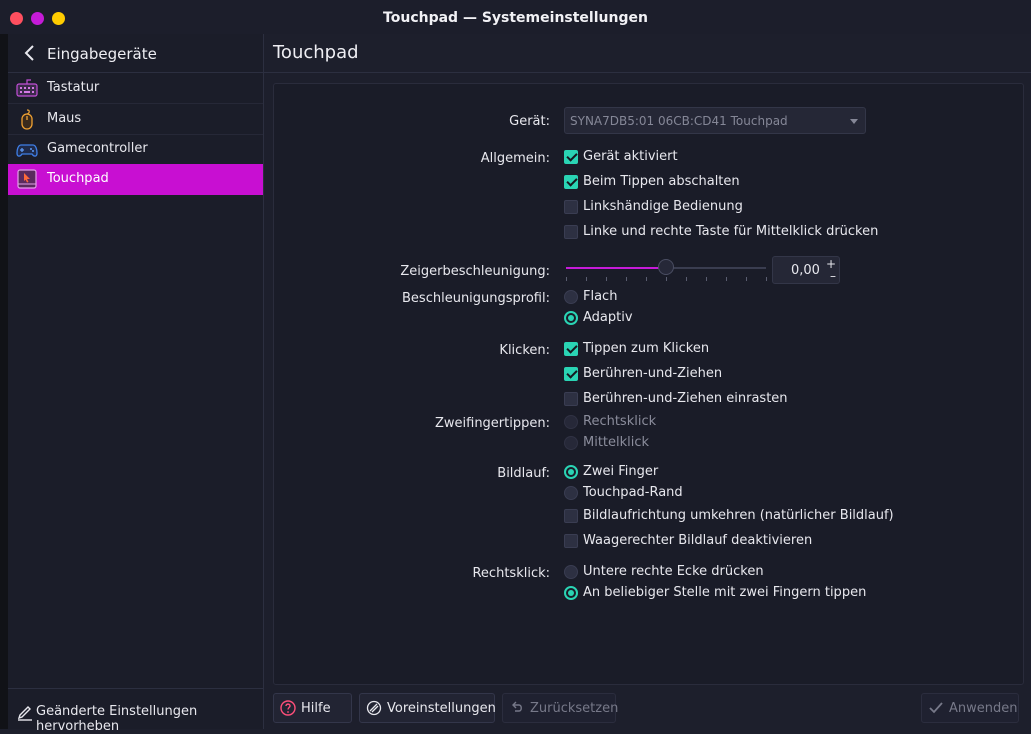  I want to click on defaults-button: Voreinstellungen, so click(427, 708).